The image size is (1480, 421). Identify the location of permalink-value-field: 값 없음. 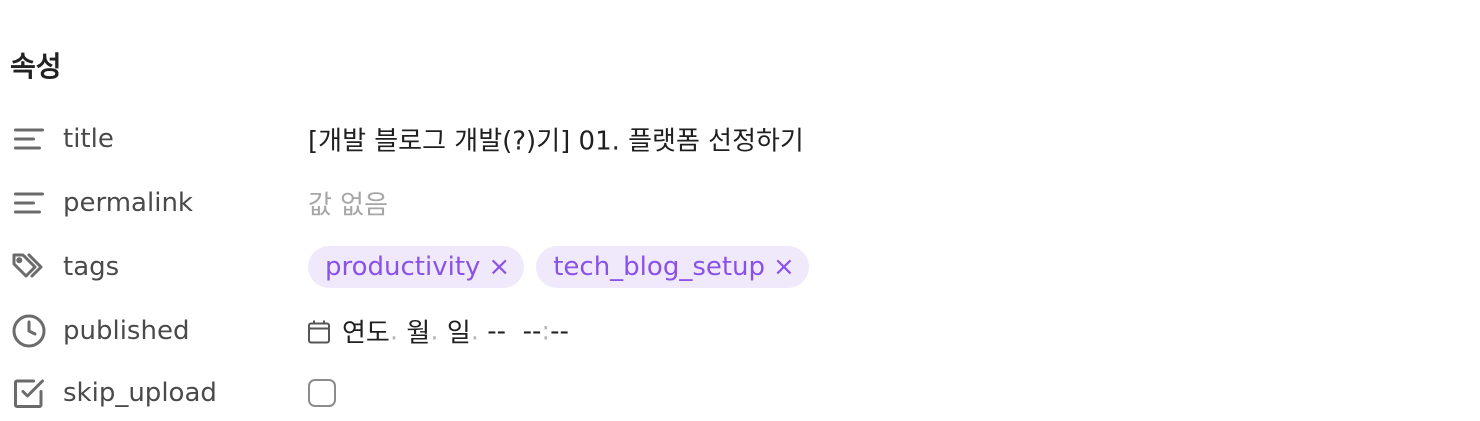
(348, 203).